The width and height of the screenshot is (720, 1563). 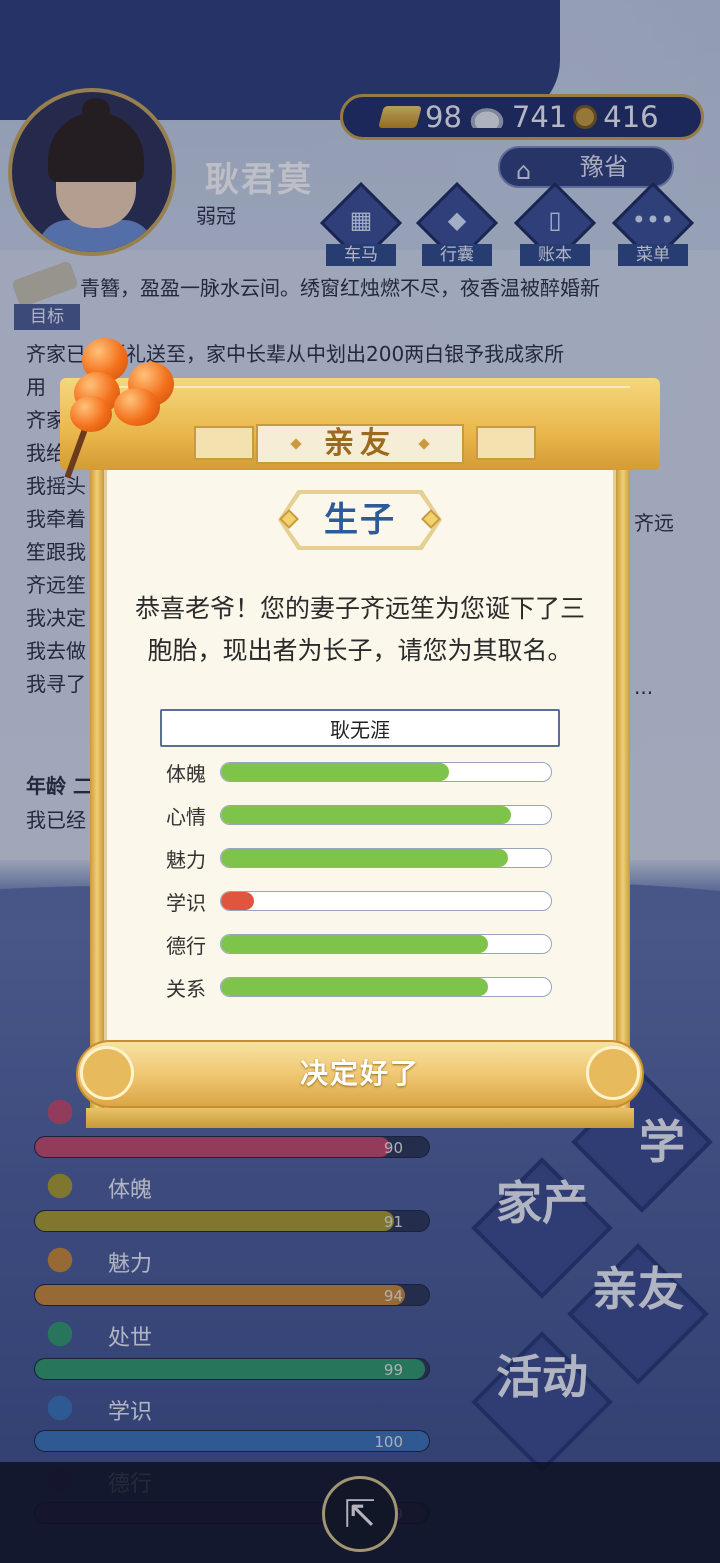 What do you see at coordinates (186, 860) in the screenshot?
I see `attribute-label: 魅力` at bounding box center [186, 860].